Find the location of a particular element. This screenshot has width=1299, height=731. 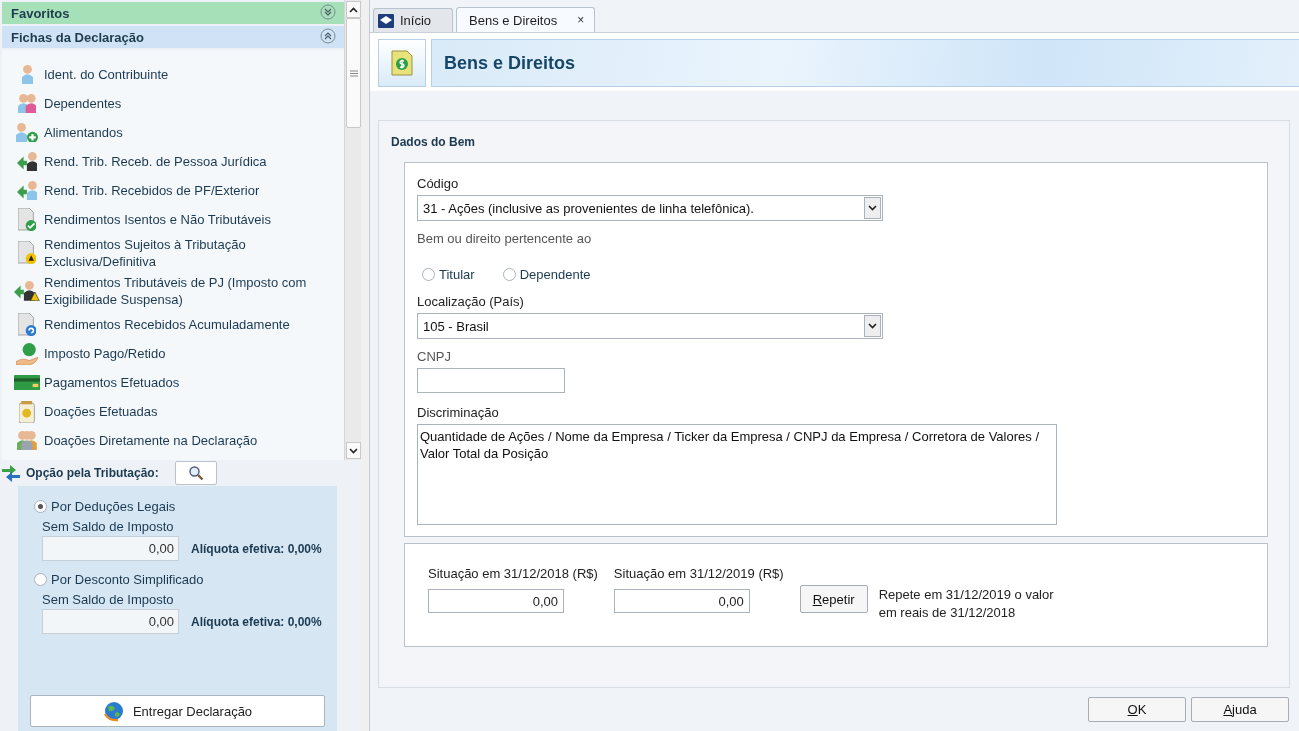

favorites-header: Favoritos is located at coordinates (173, 13).